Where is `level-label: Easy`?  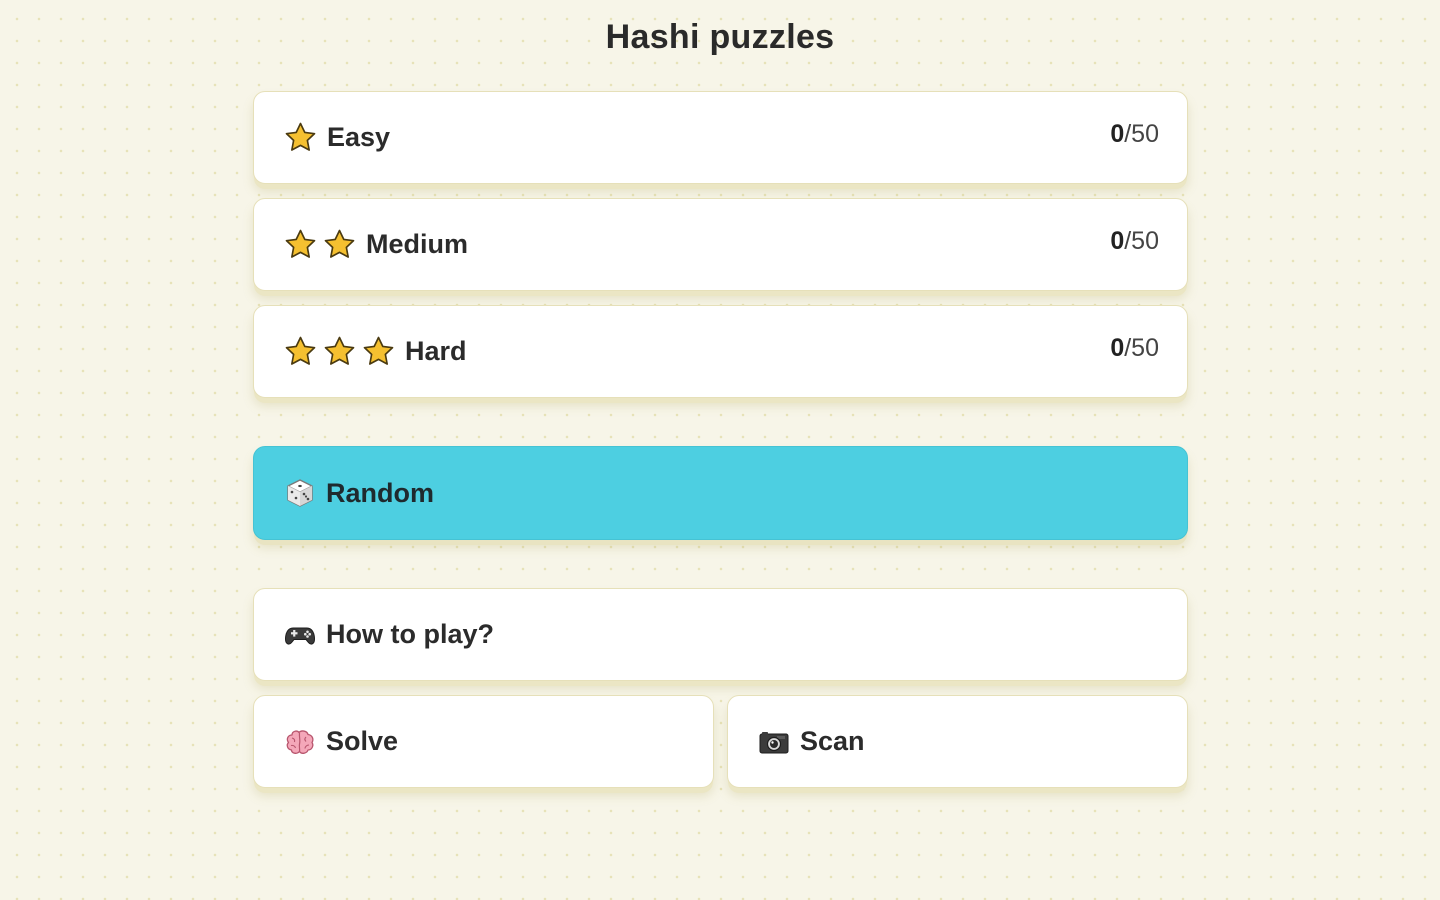
level-label: Easy is located at coordinates (359, 137).